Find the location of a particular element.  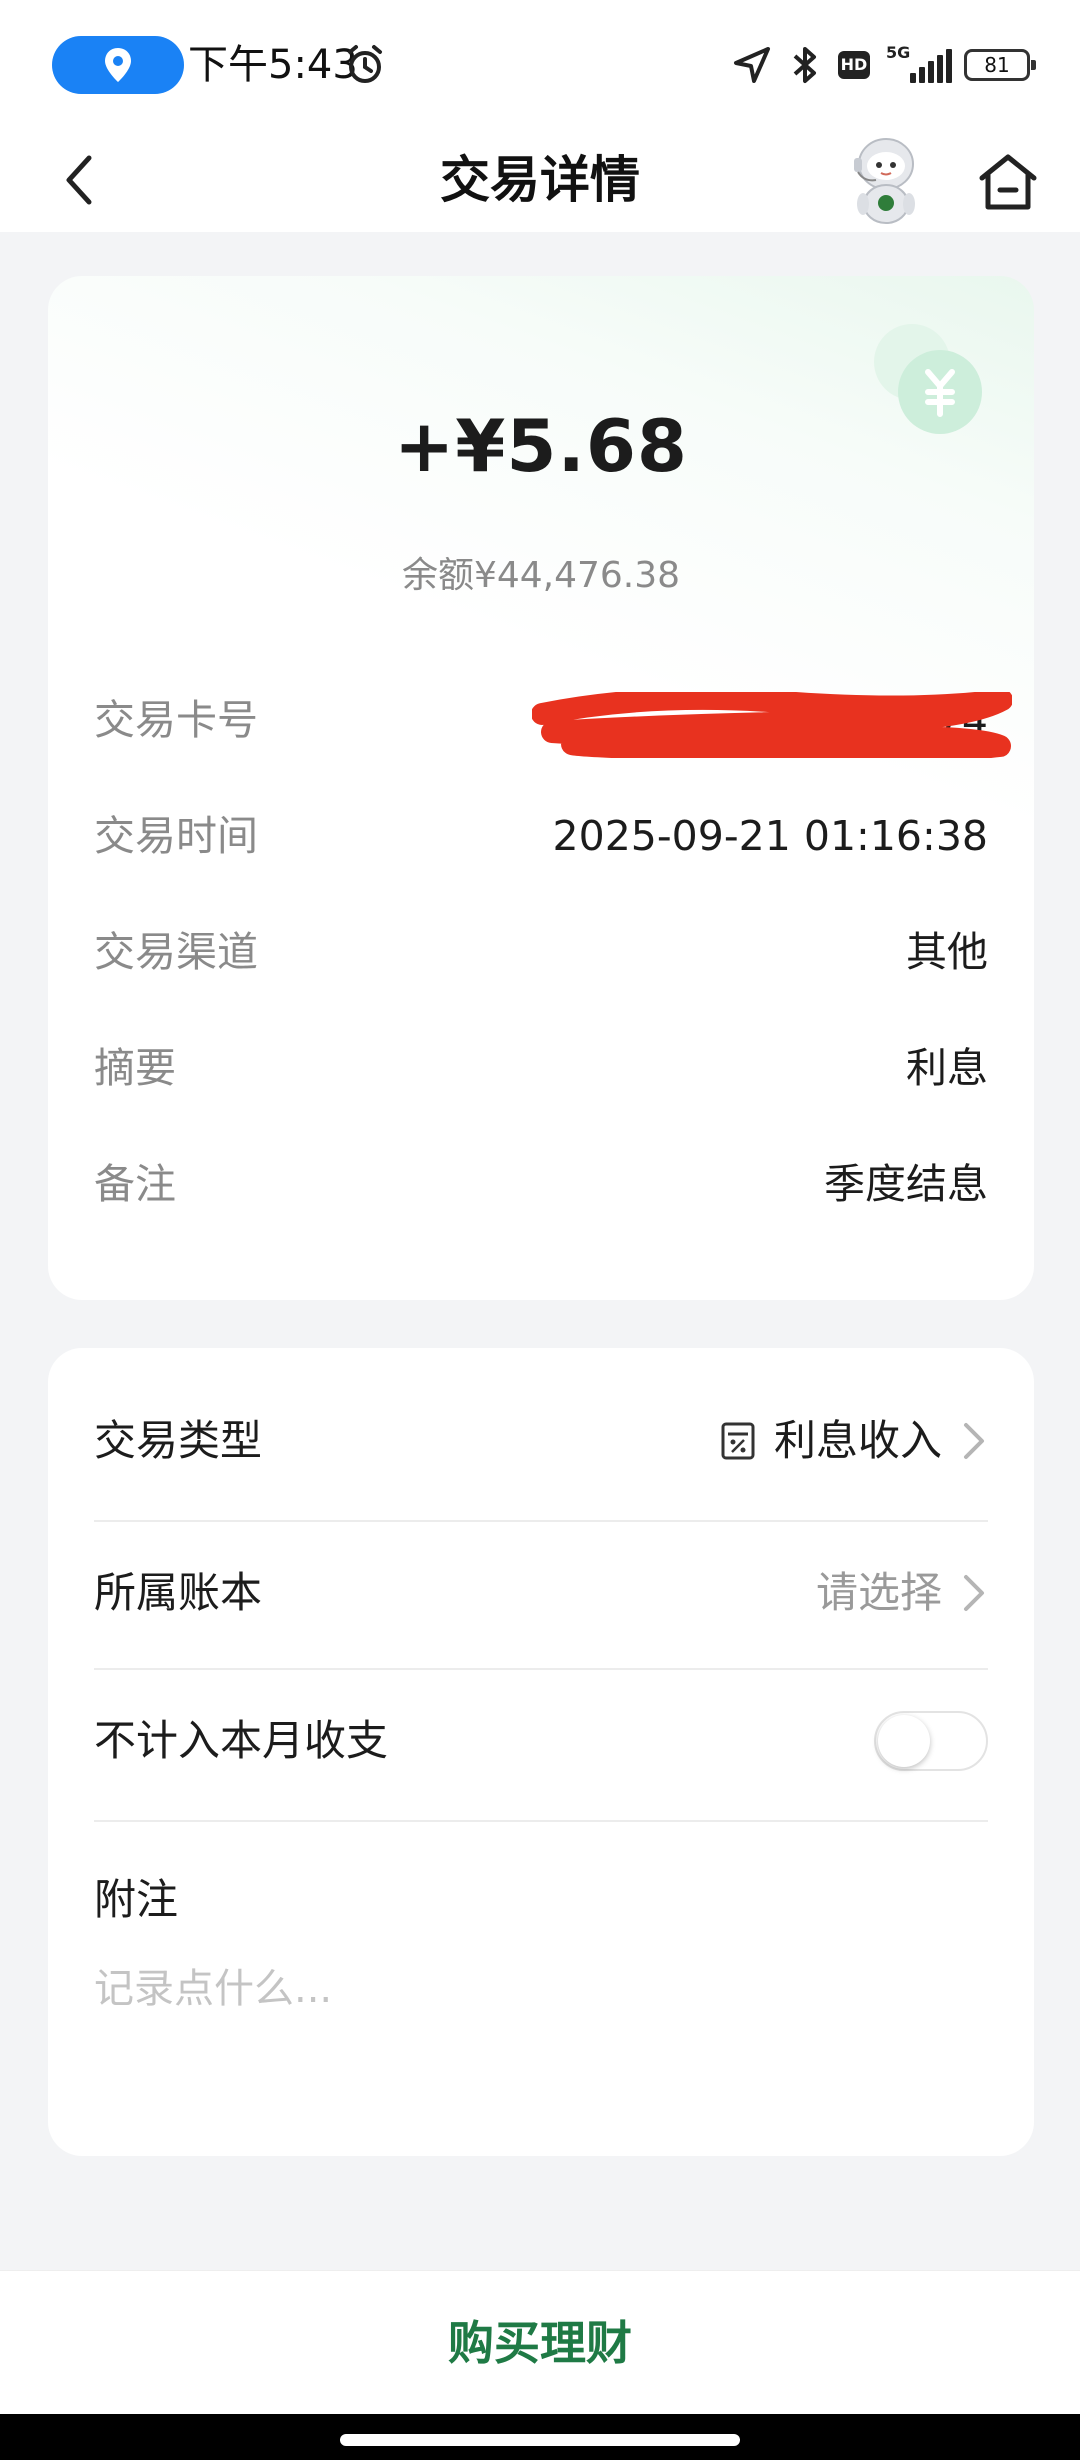

location-pin-icon is located at coordinates (118, 65).